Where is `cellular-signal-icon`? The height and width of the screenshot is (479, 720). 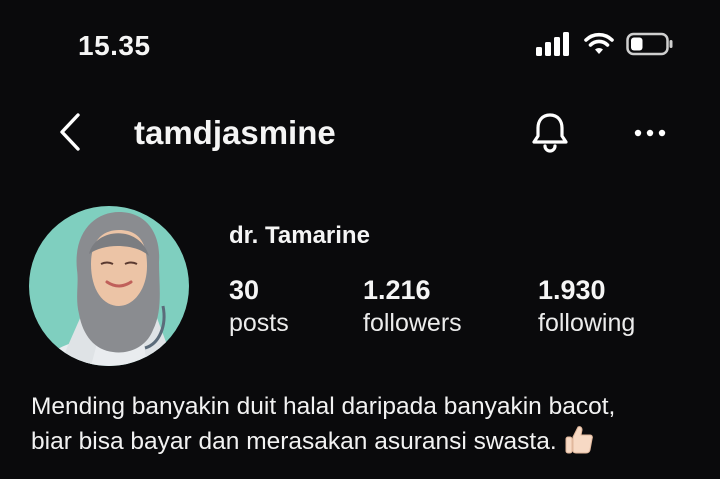
cellular-signal-icon is located at coordinates (554, 46).